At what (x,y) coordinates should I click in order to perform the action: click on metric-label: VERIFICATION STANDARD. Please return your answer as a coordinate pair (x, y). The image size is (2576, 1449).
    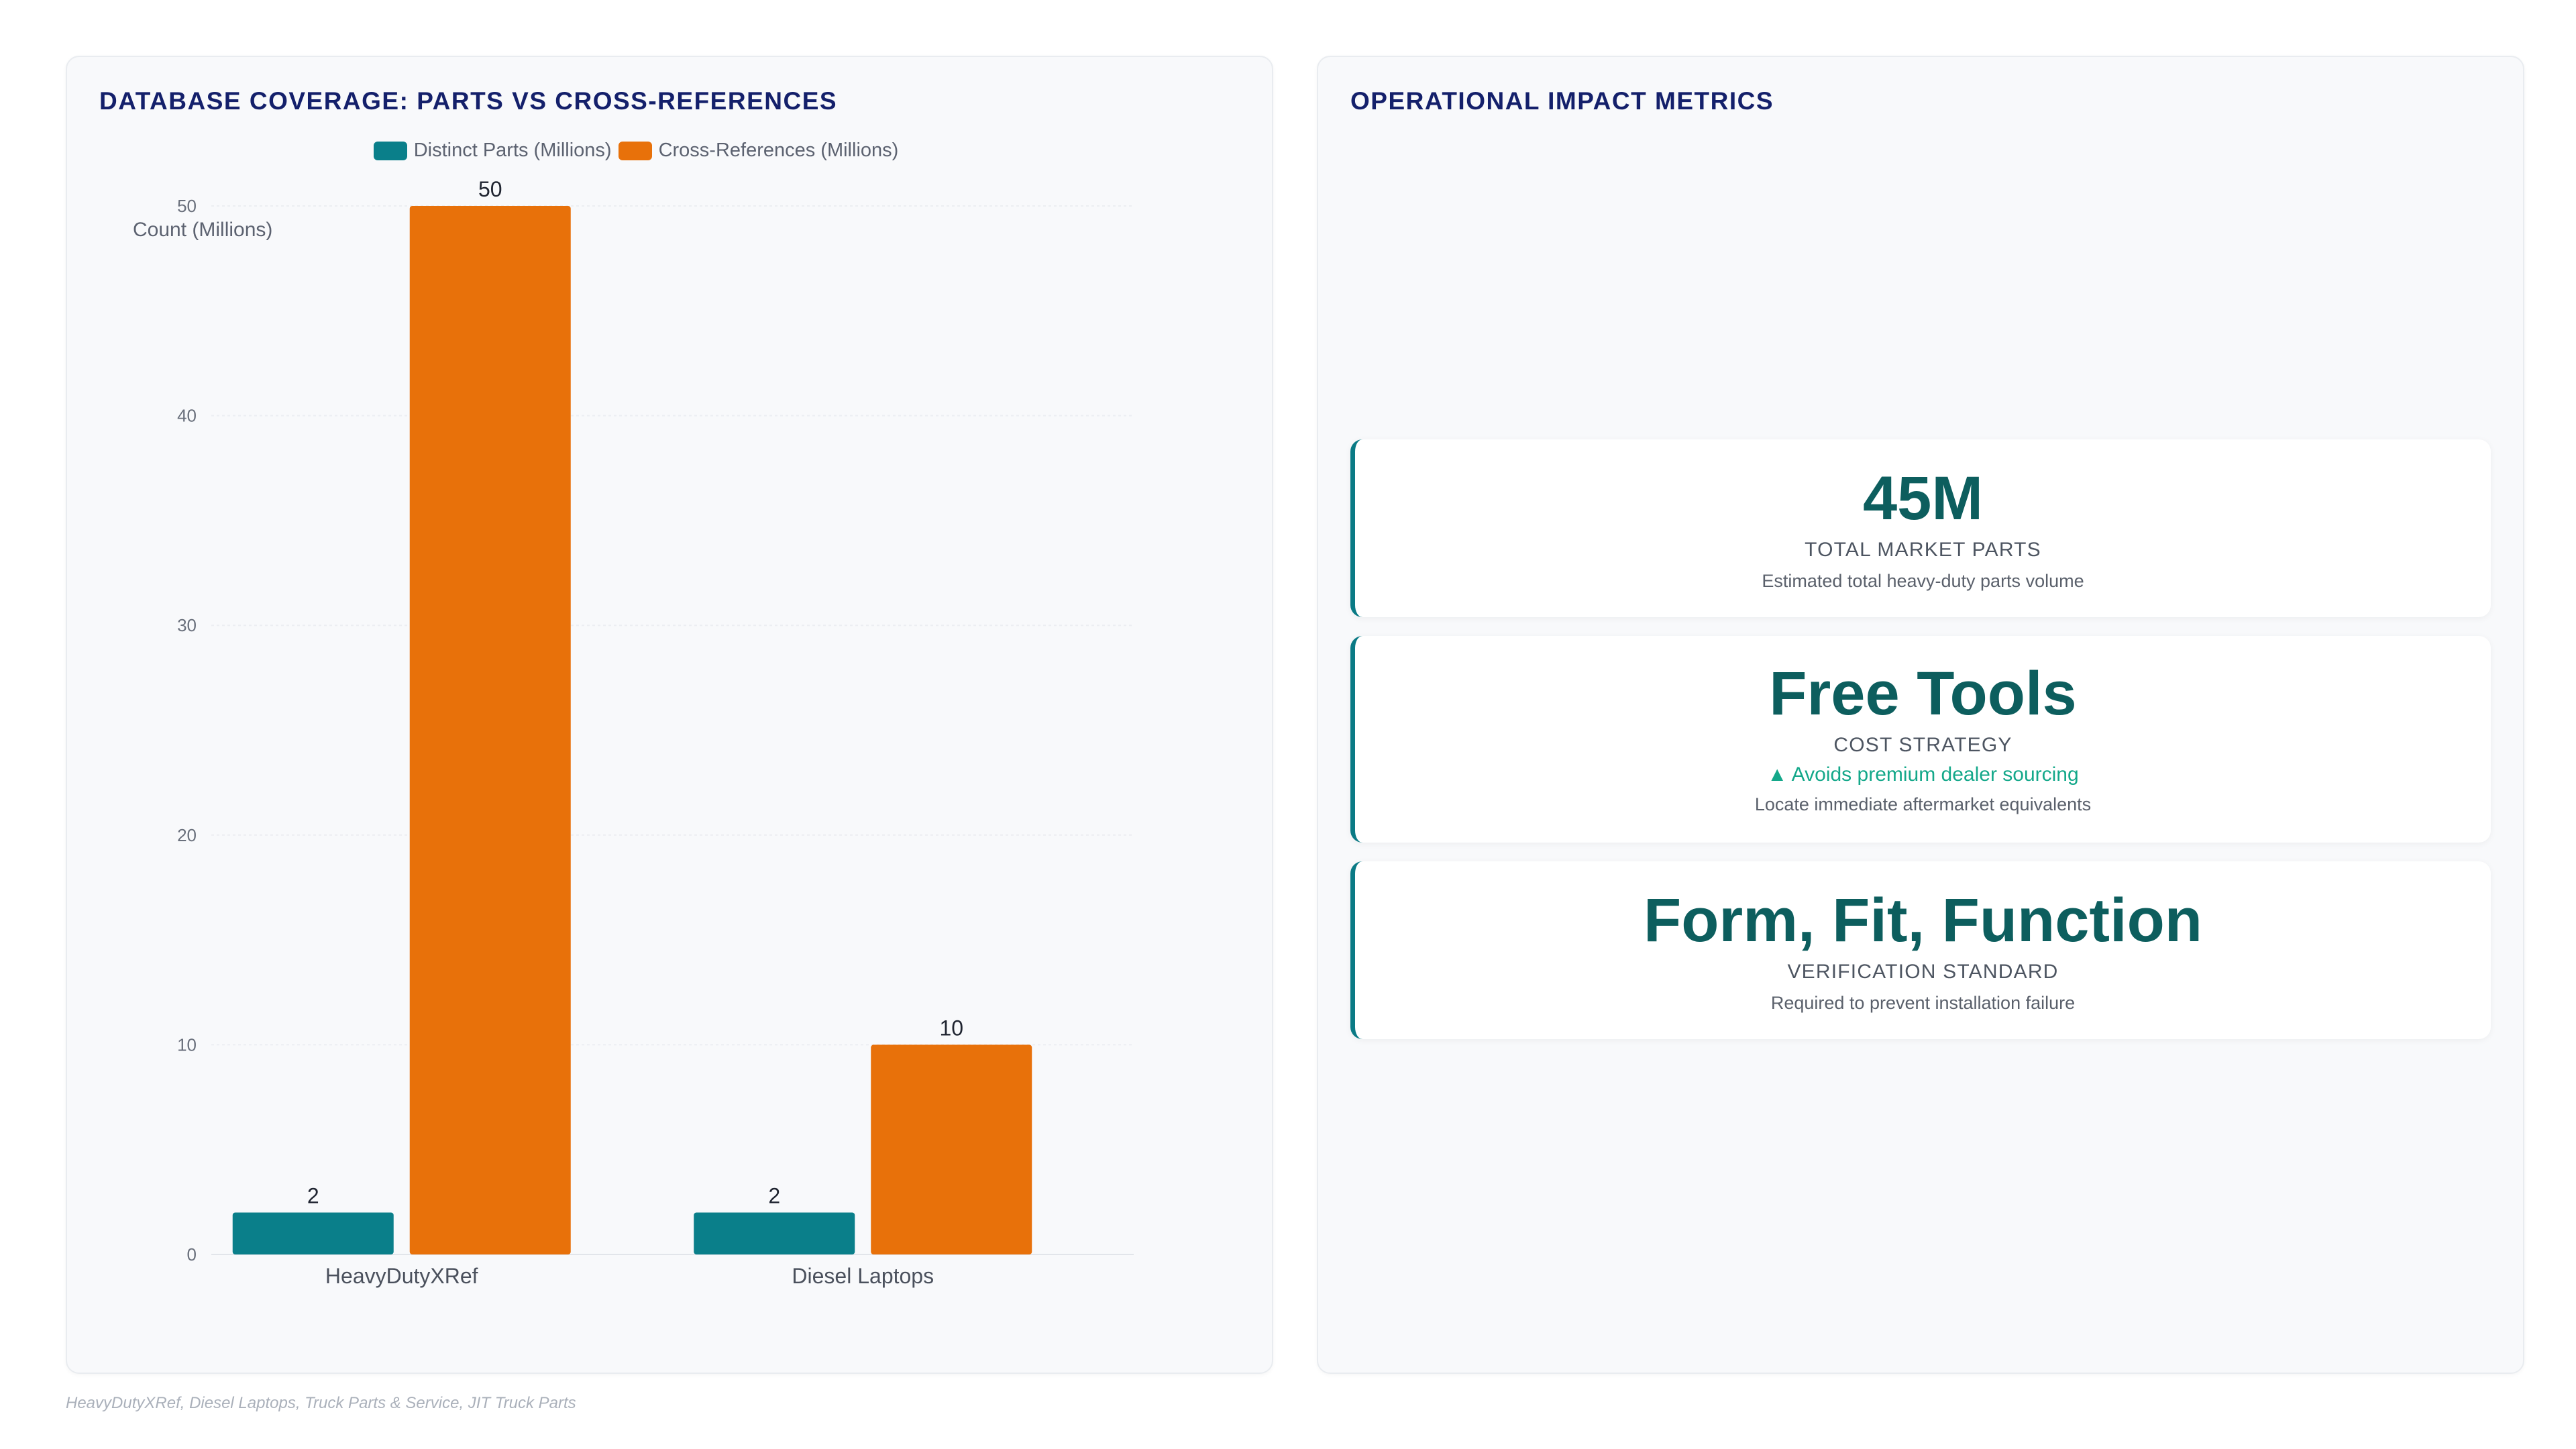
    Looking at the image, I should click on (1923, 972).